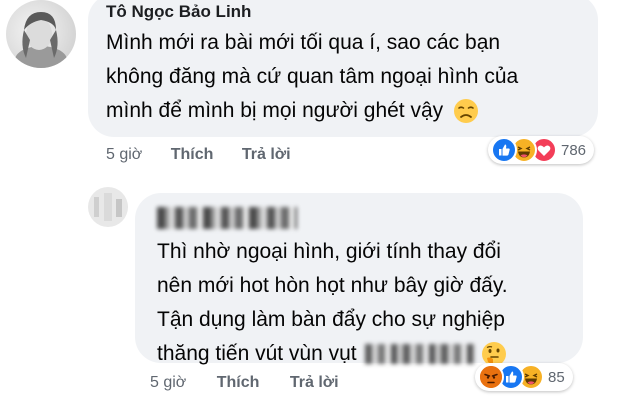 Image resolution: width=620 pixels, height=411 pixels. What do you see at coordinates (541, 150) in the screenshot?
I see `reaction-summary: 786` at bounding box center [541, 150].